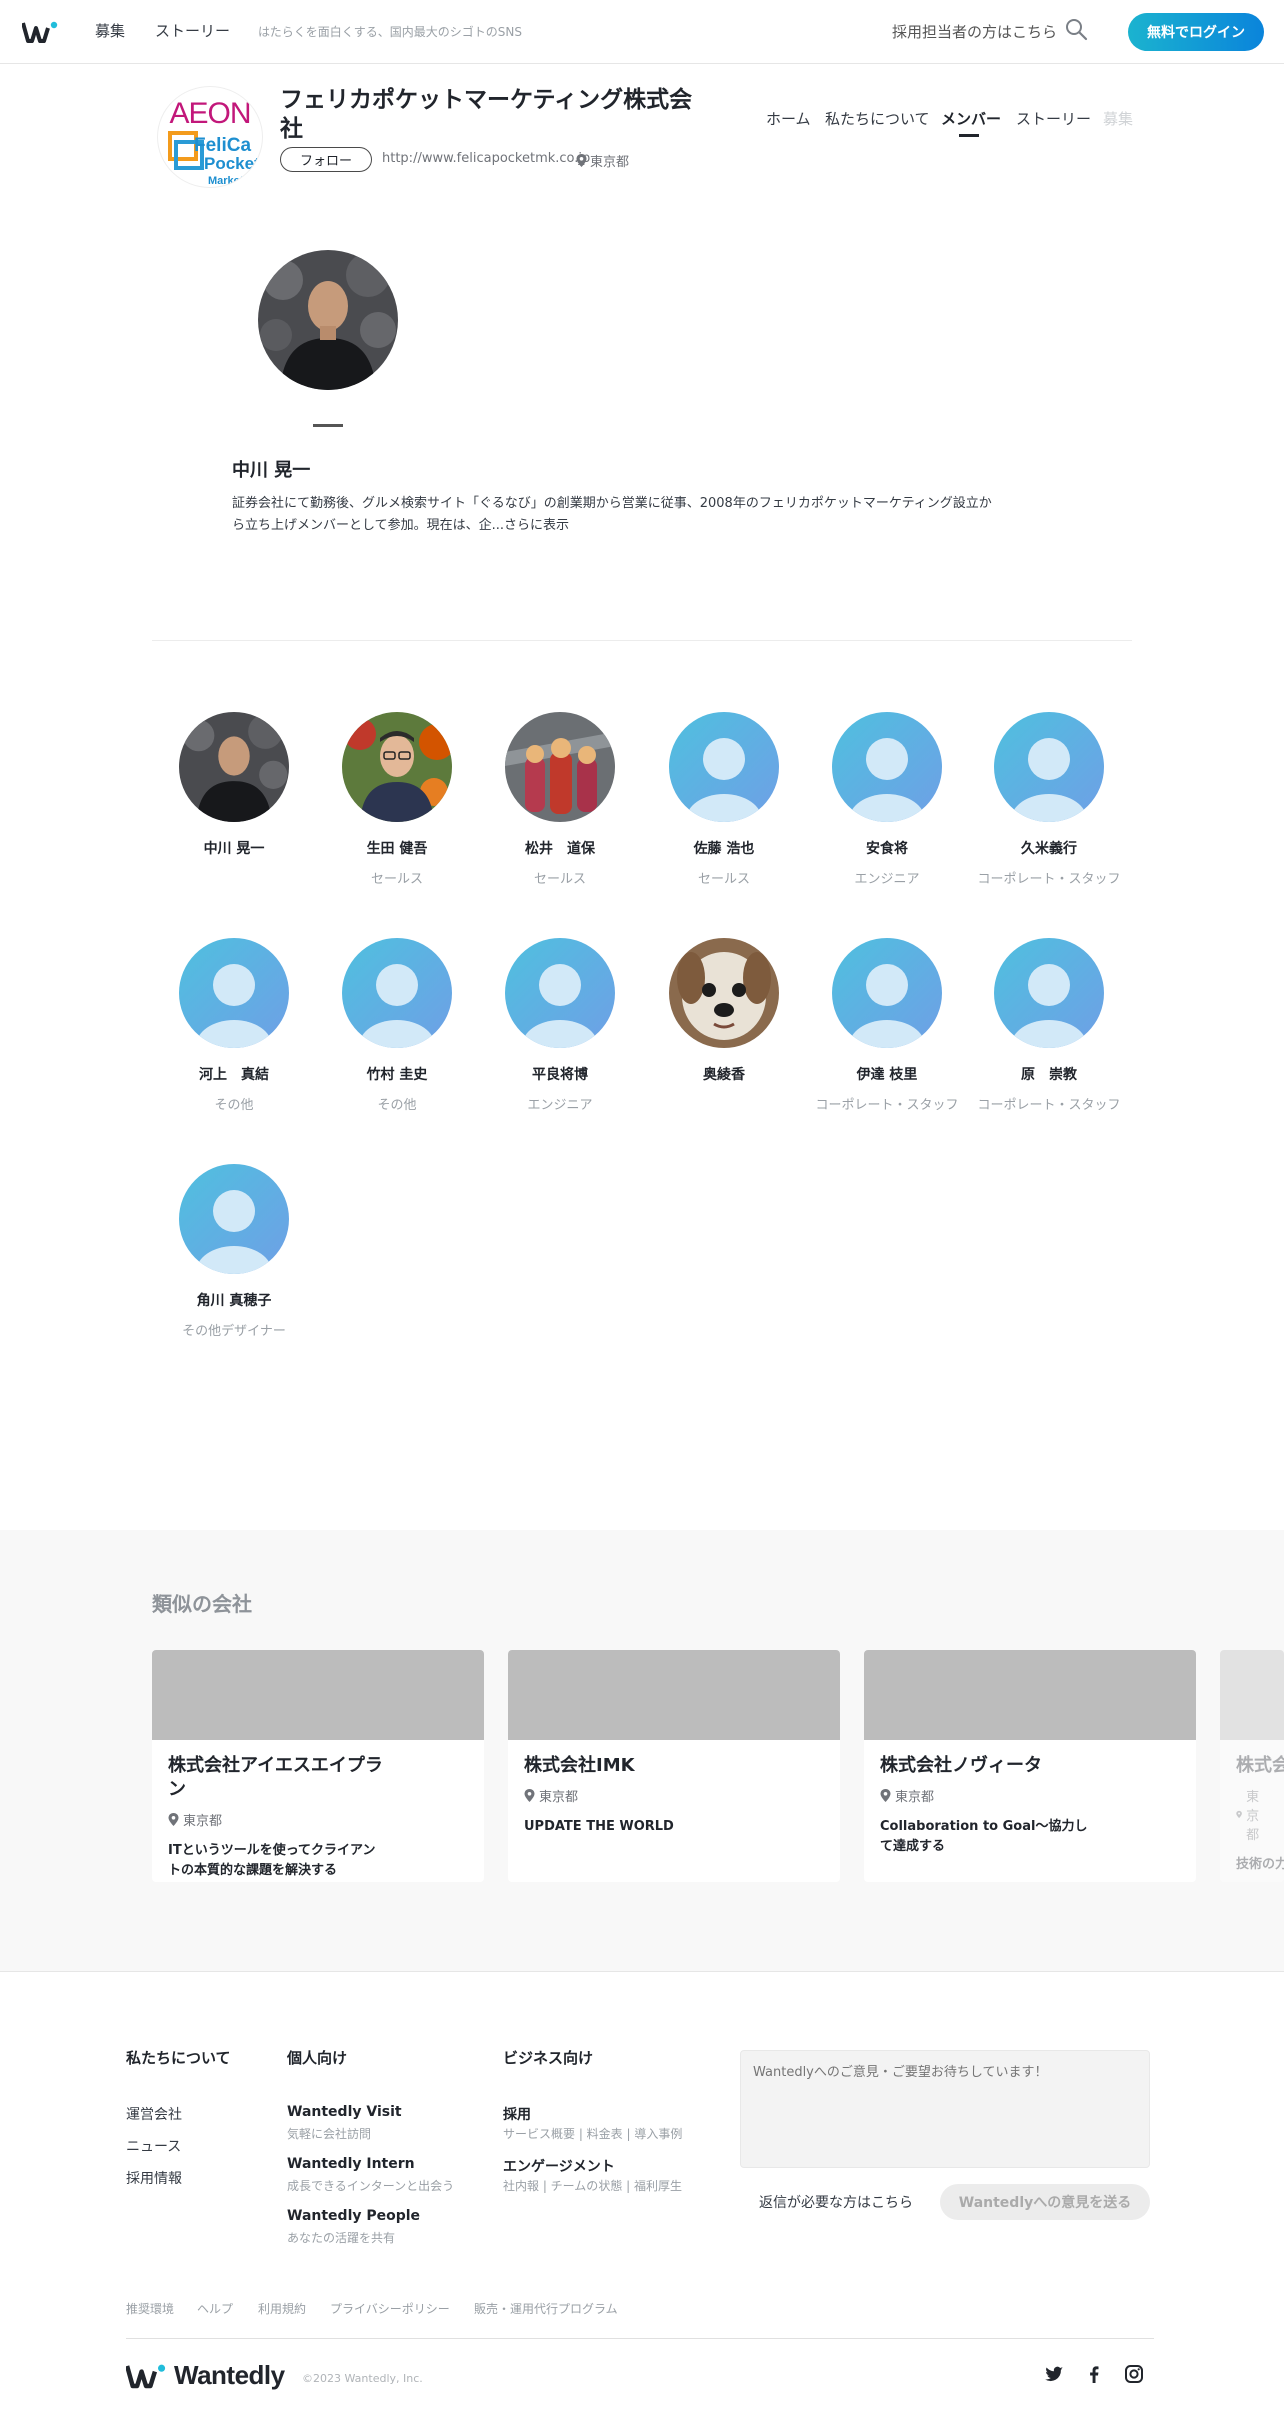 The width and height of the screenshot is (1284, 2411). I want to click on twitter-icon, so click(1054, 2374).